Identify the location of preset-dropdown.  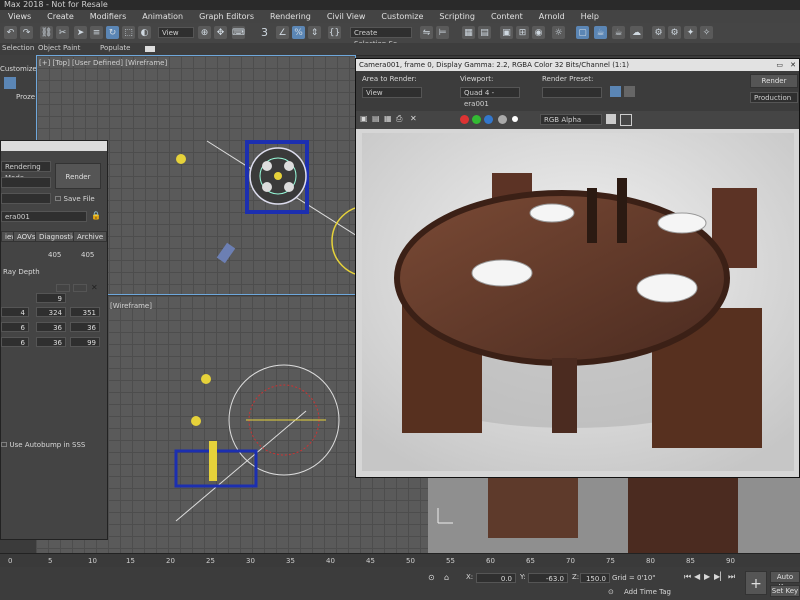
(26, 198).